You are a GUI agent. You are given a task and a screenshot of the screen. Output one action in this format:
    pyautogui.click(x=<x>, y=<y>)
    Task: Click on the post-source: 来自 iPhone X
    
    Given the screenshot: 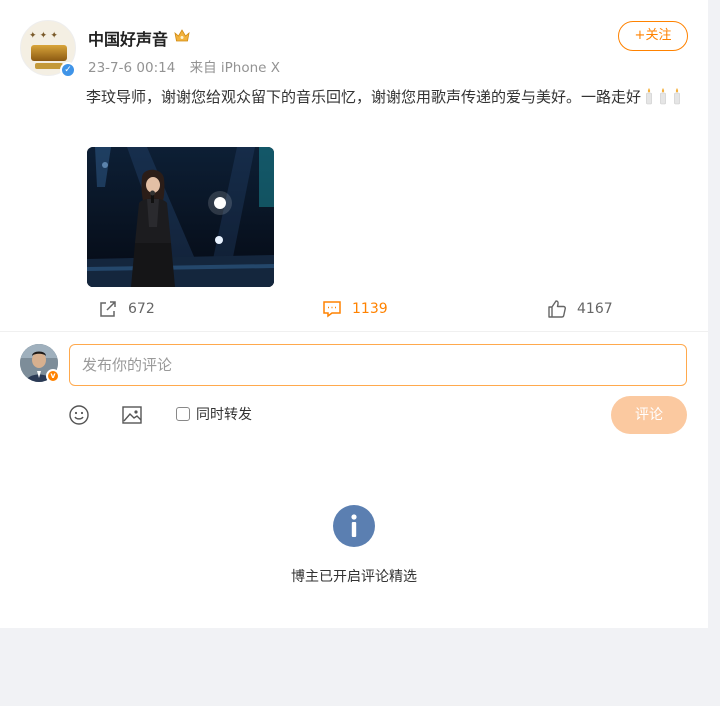 What is the action you would take?
    pyautogui.click(x=234, y=68)
    